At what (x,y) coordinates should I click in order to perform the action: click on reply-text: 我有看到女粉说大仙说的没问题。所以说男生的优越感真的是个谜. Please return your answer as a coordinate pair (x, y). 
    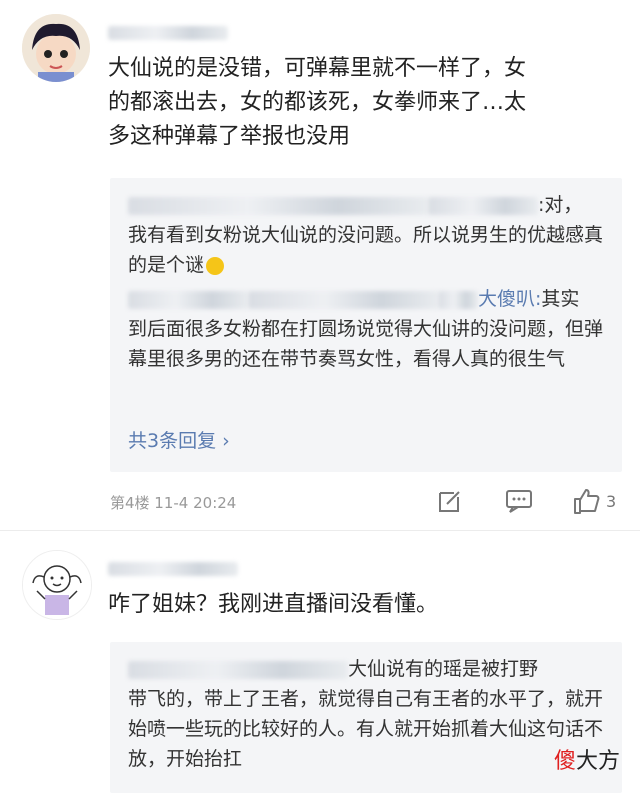
    Looking at the image, I should click on (366, 250).